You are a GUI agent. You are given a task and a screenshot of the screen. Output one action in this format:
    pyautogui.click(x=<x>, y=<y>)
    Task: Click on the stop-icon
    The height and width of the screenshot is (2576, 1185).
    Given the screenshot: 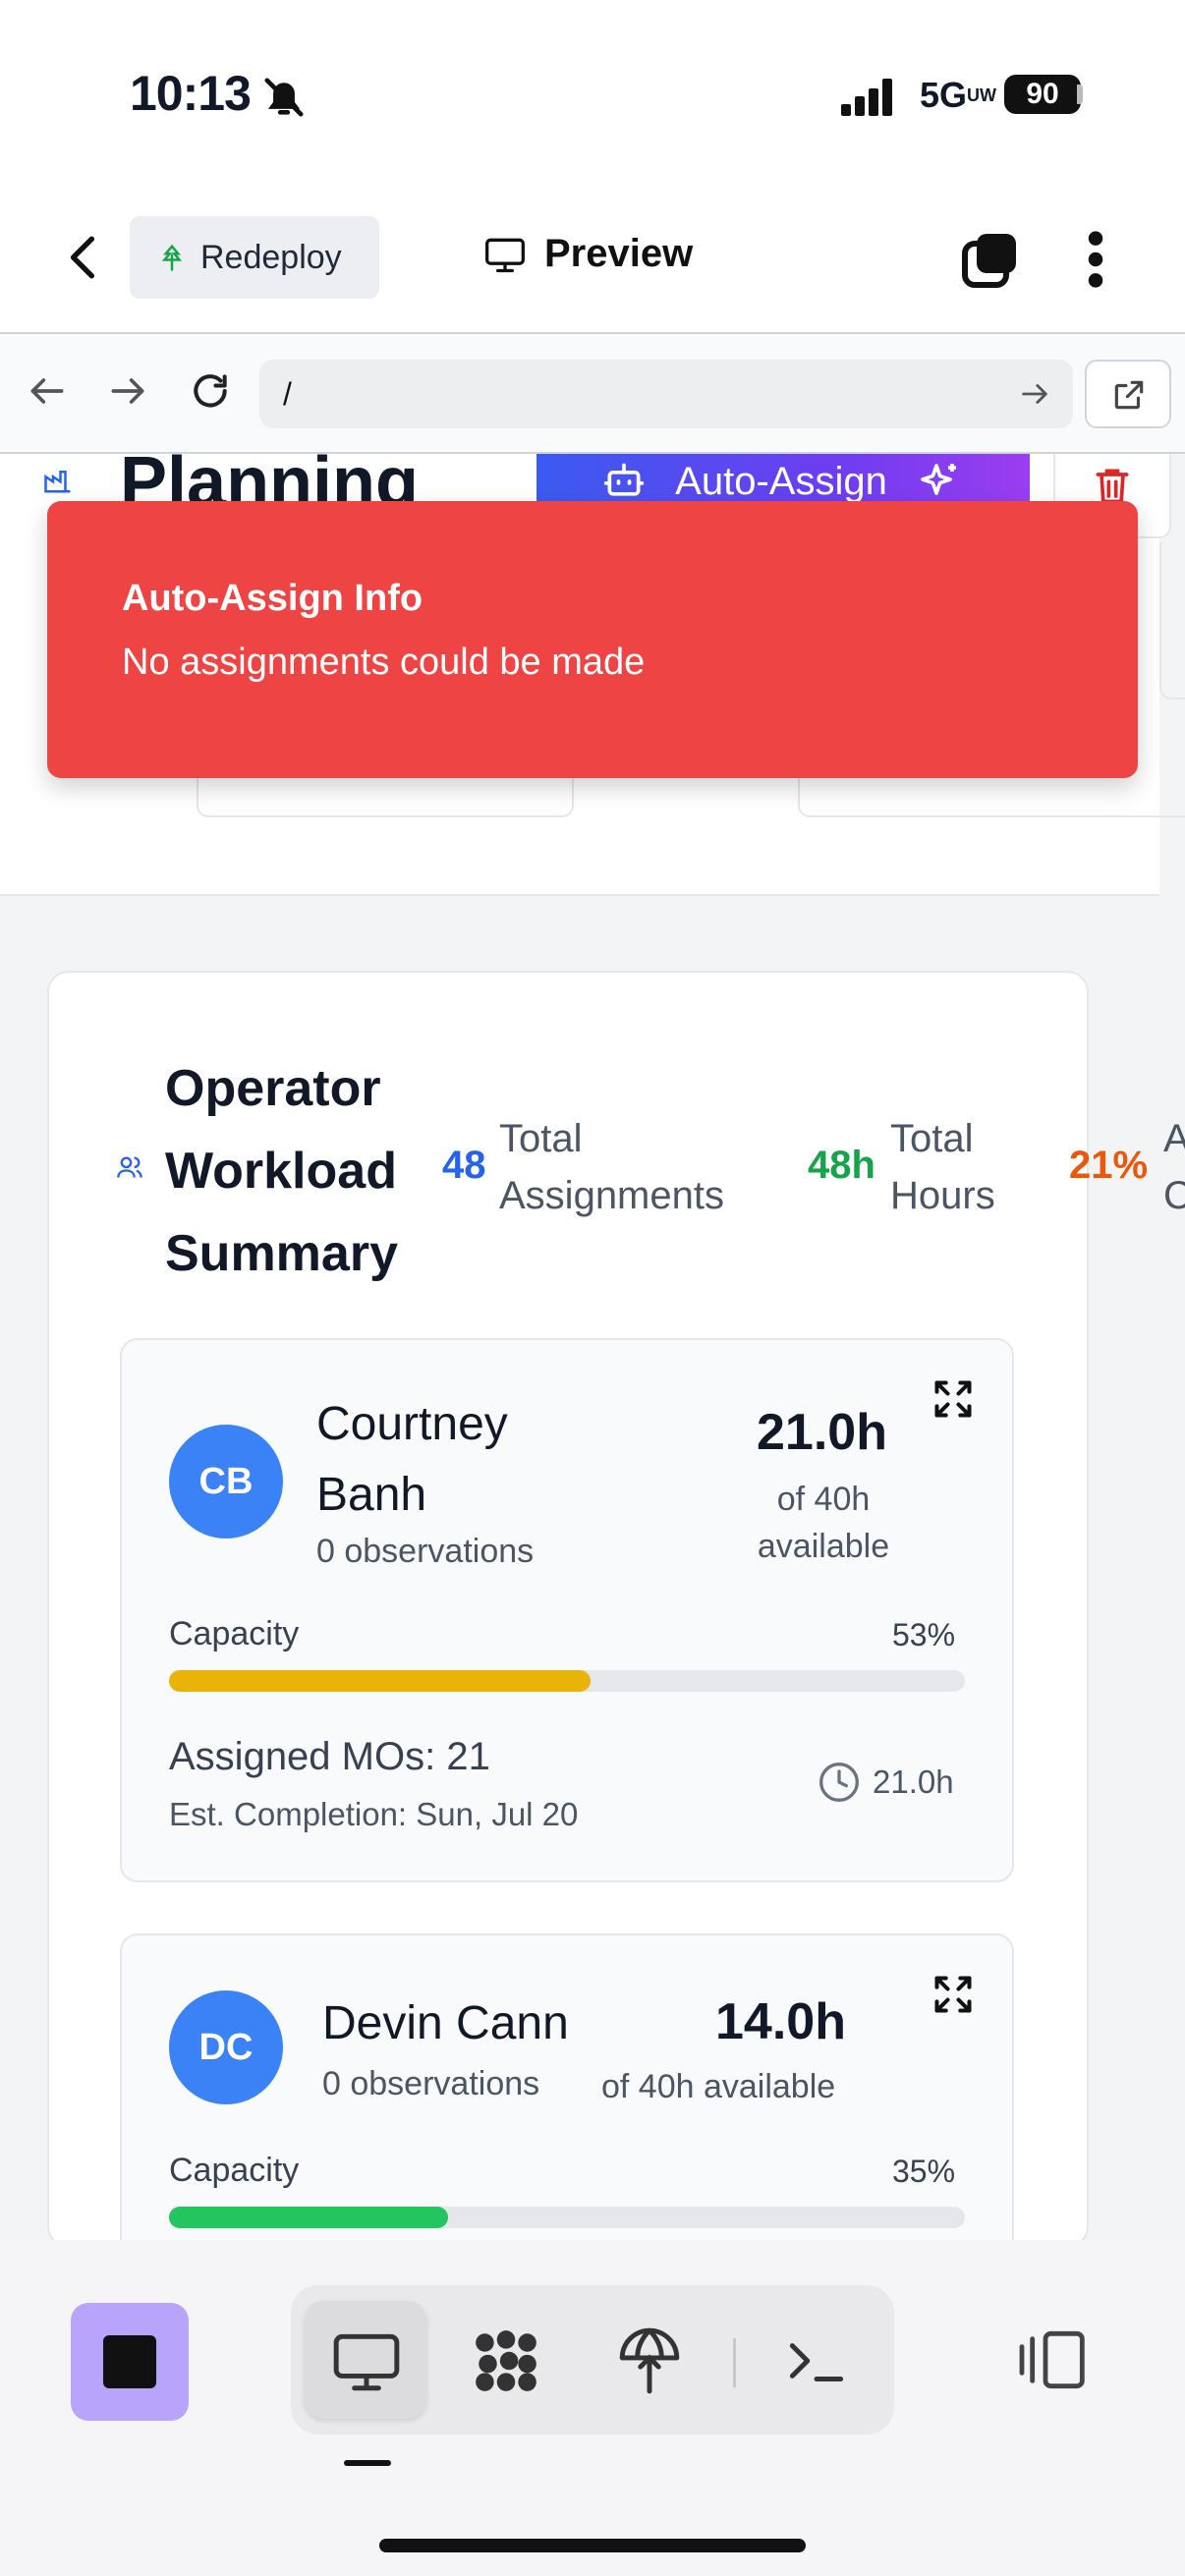 What is the action you would take?
    pyautogui.click(x=130, y=2361)
    